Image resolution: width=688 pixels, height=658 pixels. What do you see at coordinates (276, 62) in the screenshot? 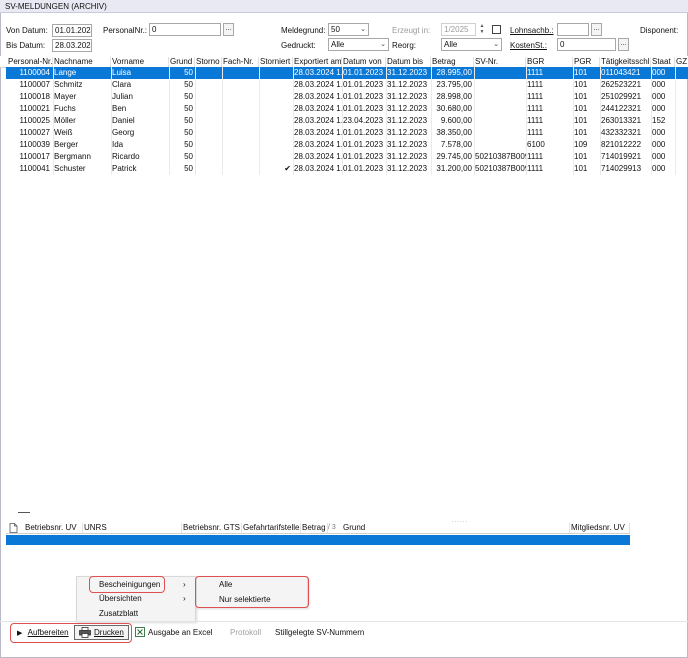
I see `col-header-storniert: Storniert` at bounding box center [276, 62].